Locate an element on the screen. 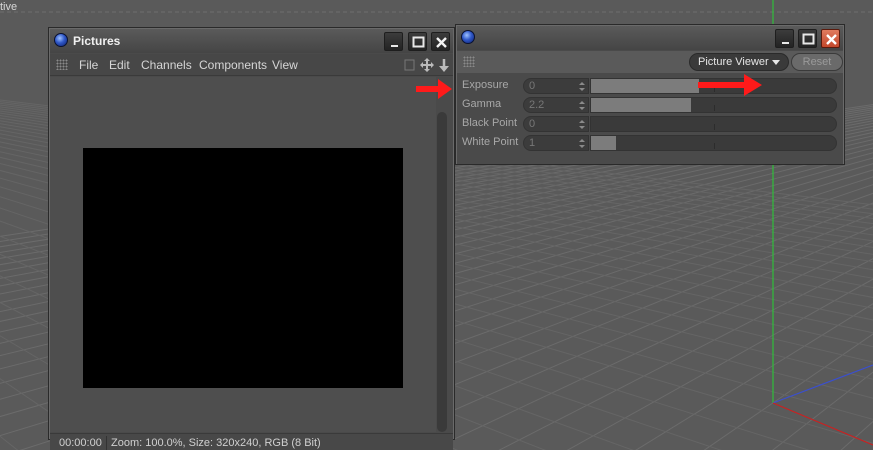  pan-down-icon is located at coordinates (444, 65).